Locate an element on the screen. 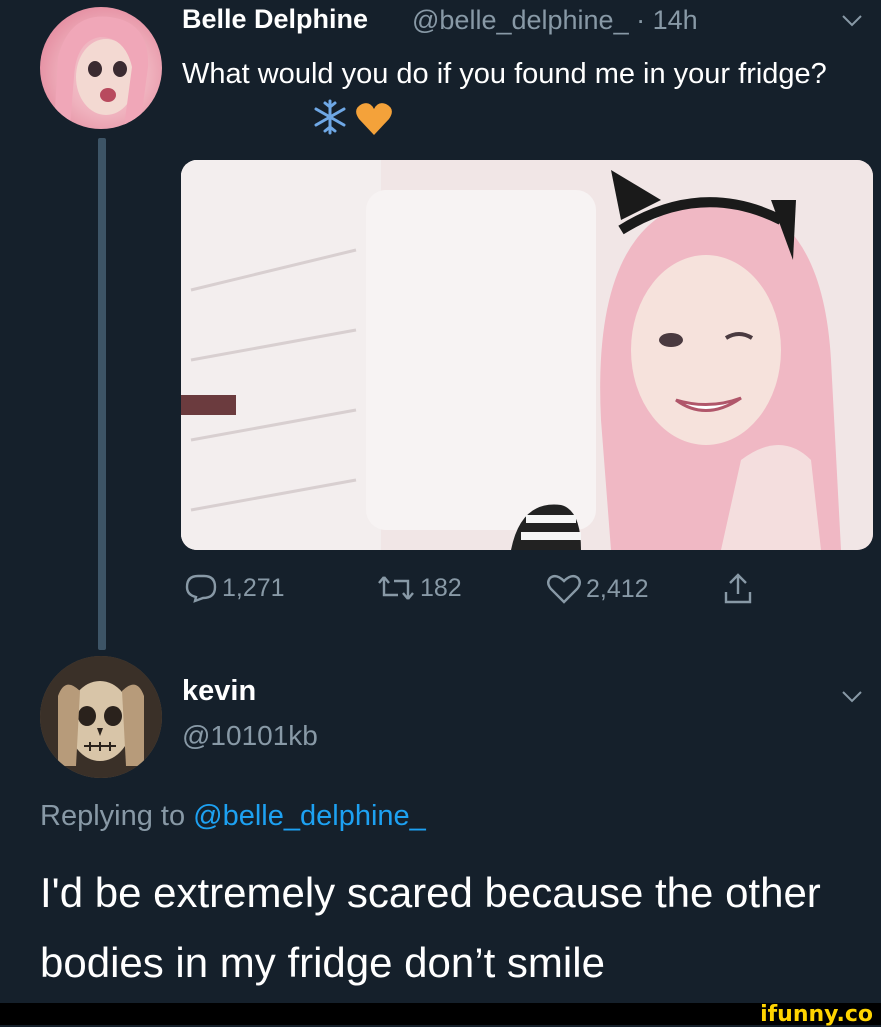 The width and height of the screenshot is (881, 1027). reply-button: 1,271 is located at coordinates (234, 588).